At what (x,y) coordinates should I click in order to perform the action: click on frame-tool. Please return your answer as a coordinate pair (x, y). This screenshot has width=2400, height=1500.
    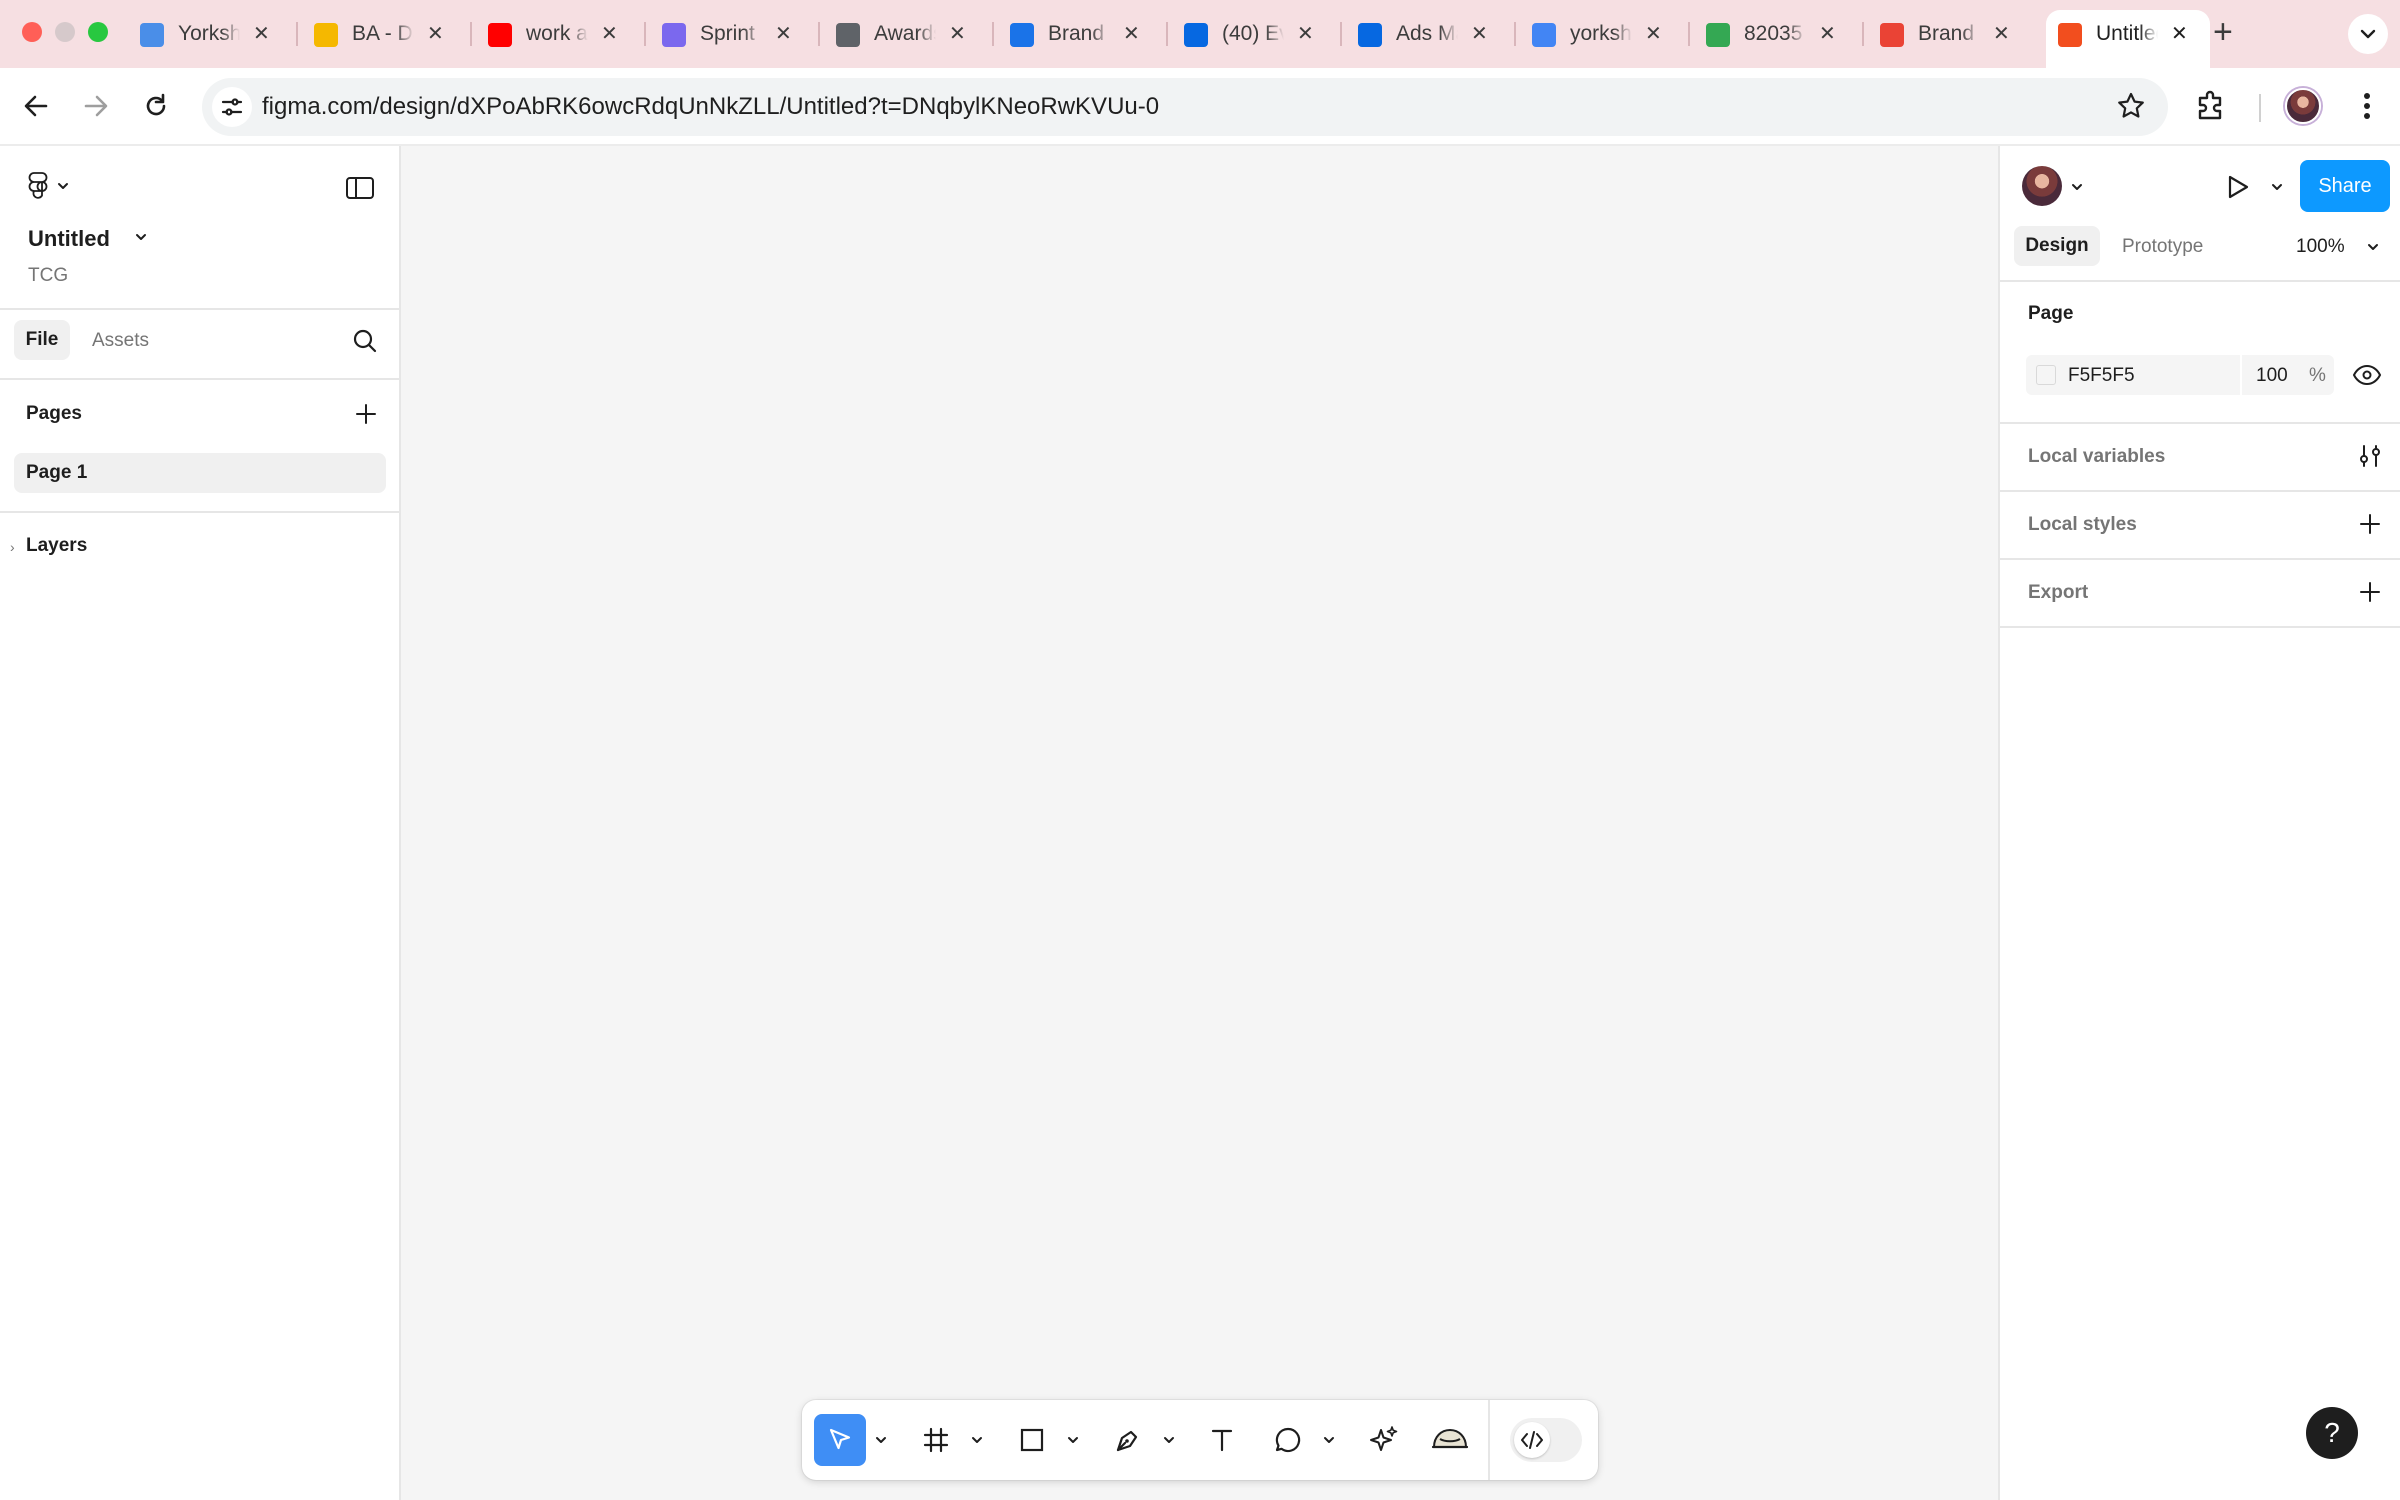
    Looking at the image, I should click on (936, 1440).